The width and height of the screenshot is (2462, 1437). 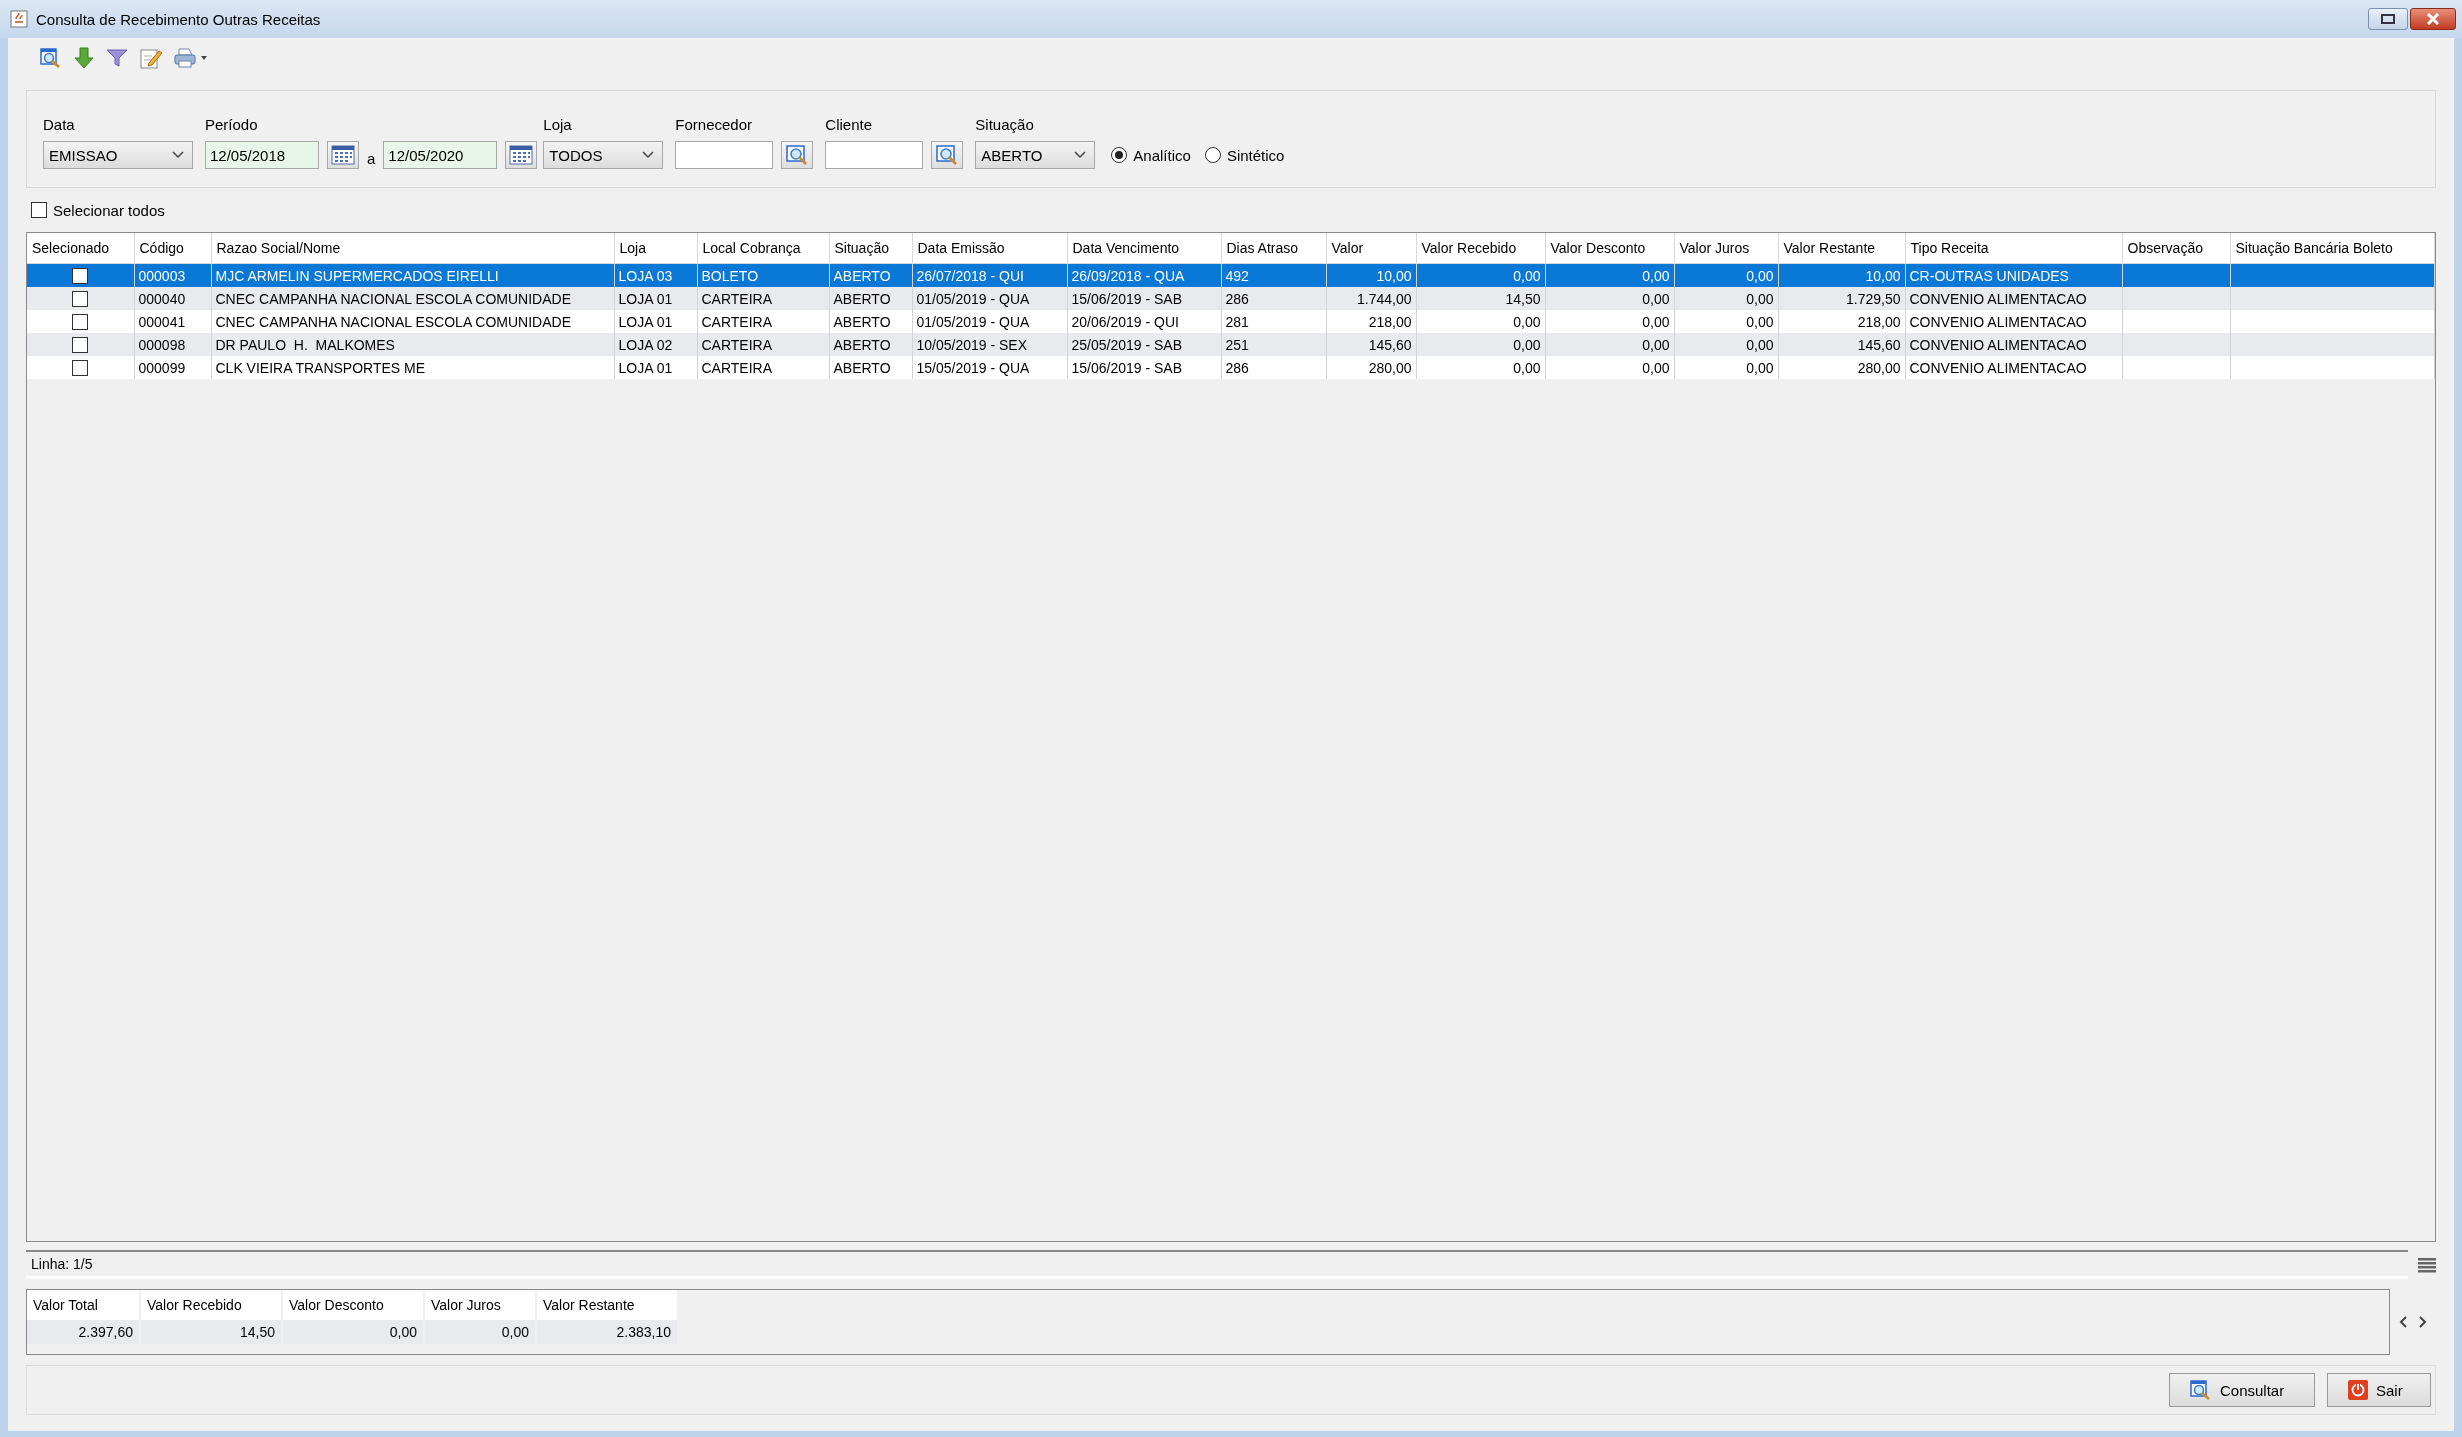 I want to click on column-header: Local Cobrança, so click(x=763, y=248).